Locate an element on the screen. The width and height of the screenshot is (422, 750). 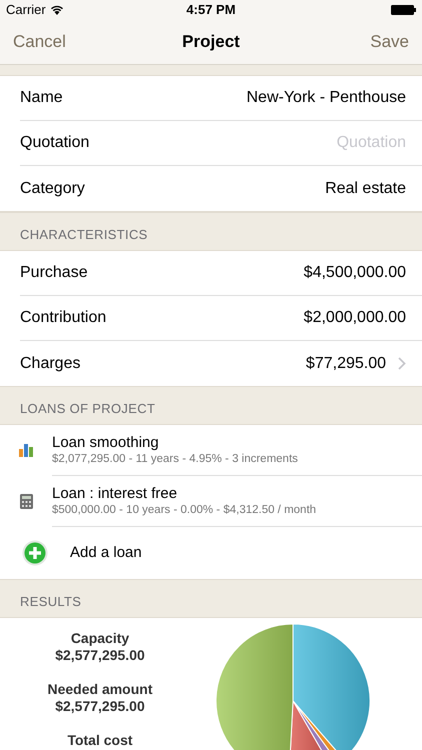
section-header: CHARACTERISTICS is located at coordinates (84, 235).